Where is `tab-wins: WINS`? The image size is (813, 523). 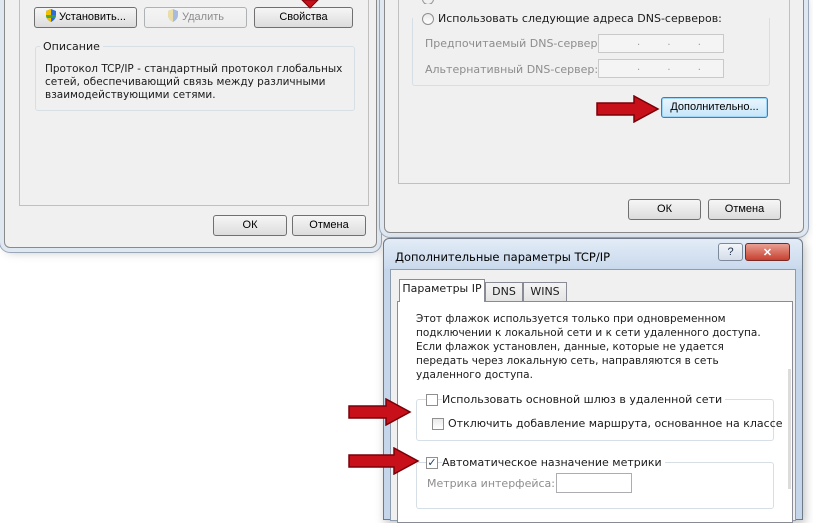
tab-wins: WINS is located at coordinates (545, 292).